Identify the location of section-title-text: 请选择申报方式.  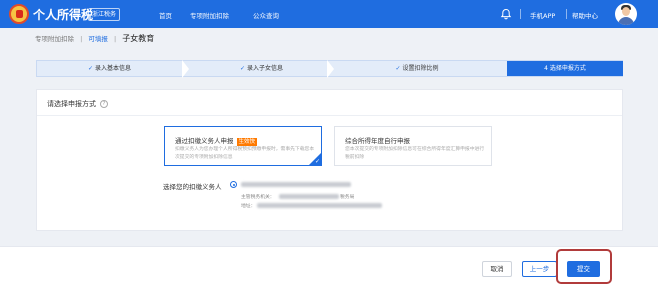
(71, 104).